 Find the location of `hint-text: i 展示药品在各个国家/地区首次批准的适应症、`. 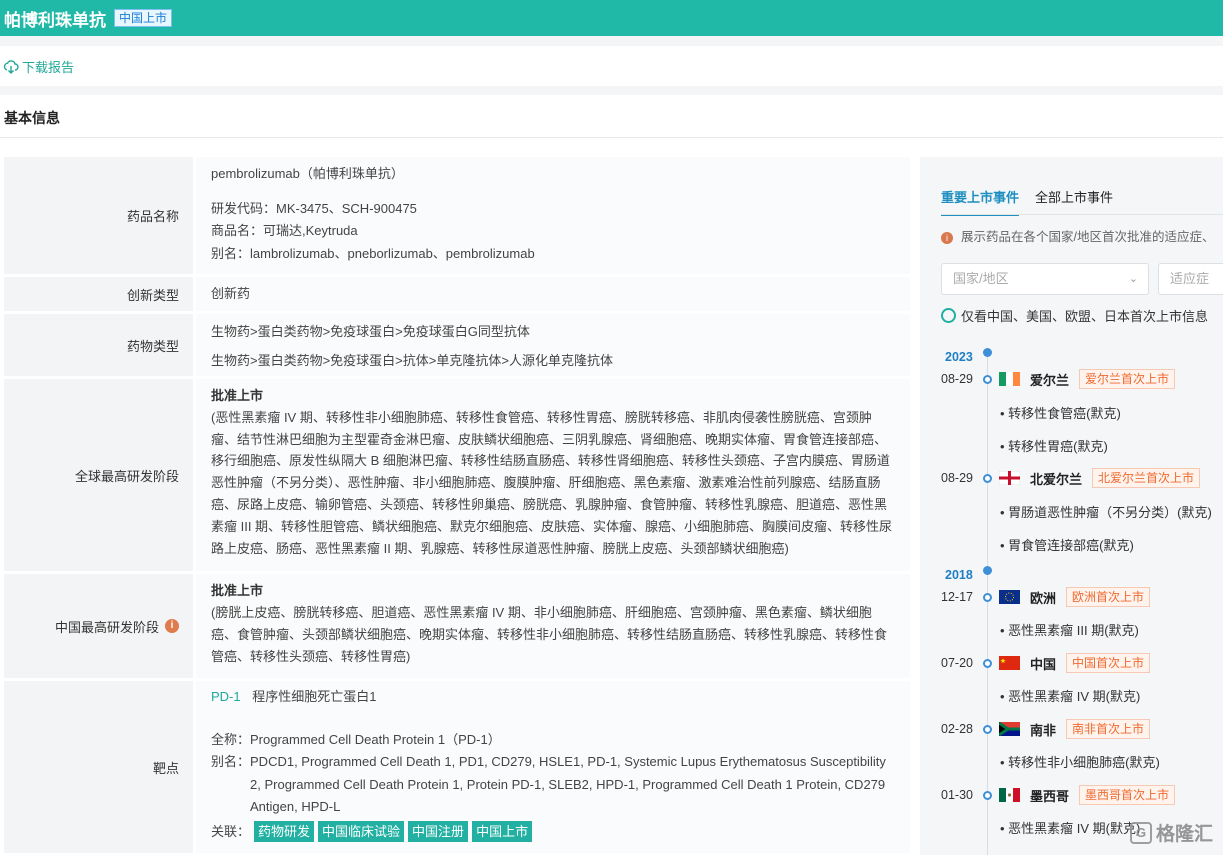

hint-text: i 展示药品在各个国家/地区首次批准的适应症、 is located at coordinates (1077, 235).